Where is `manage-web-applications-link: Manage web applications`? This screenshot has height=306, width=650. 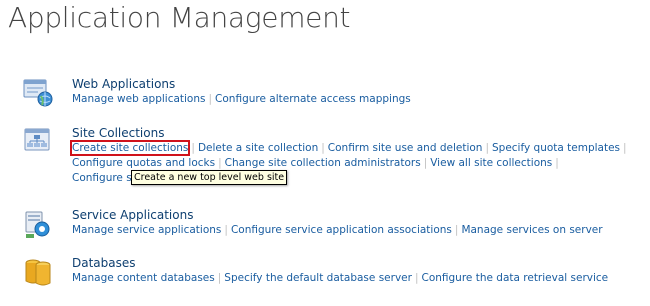 manage-web-applications-link: Manage web applications is located at coordinates (139, 99).